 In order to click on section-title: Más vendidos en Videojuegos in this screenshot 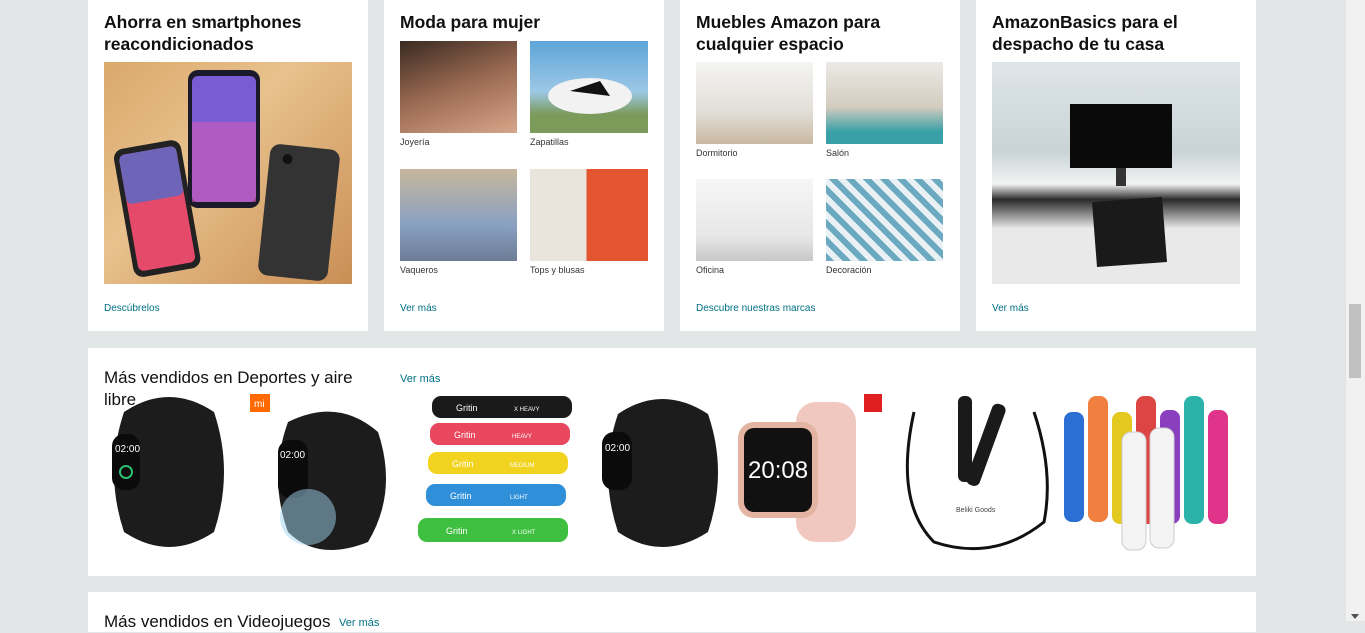, I will do `click(217, 621)`.